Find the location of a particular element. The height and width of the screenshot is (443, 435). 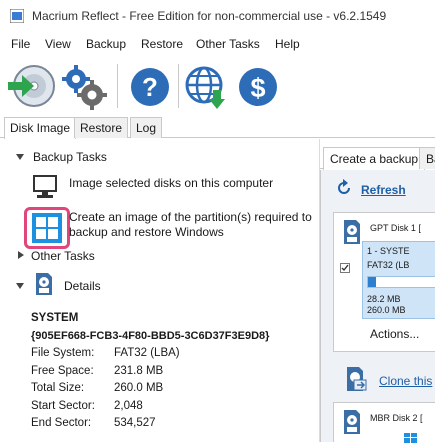

detail-label: File System: is located at coordinates (63, 353).